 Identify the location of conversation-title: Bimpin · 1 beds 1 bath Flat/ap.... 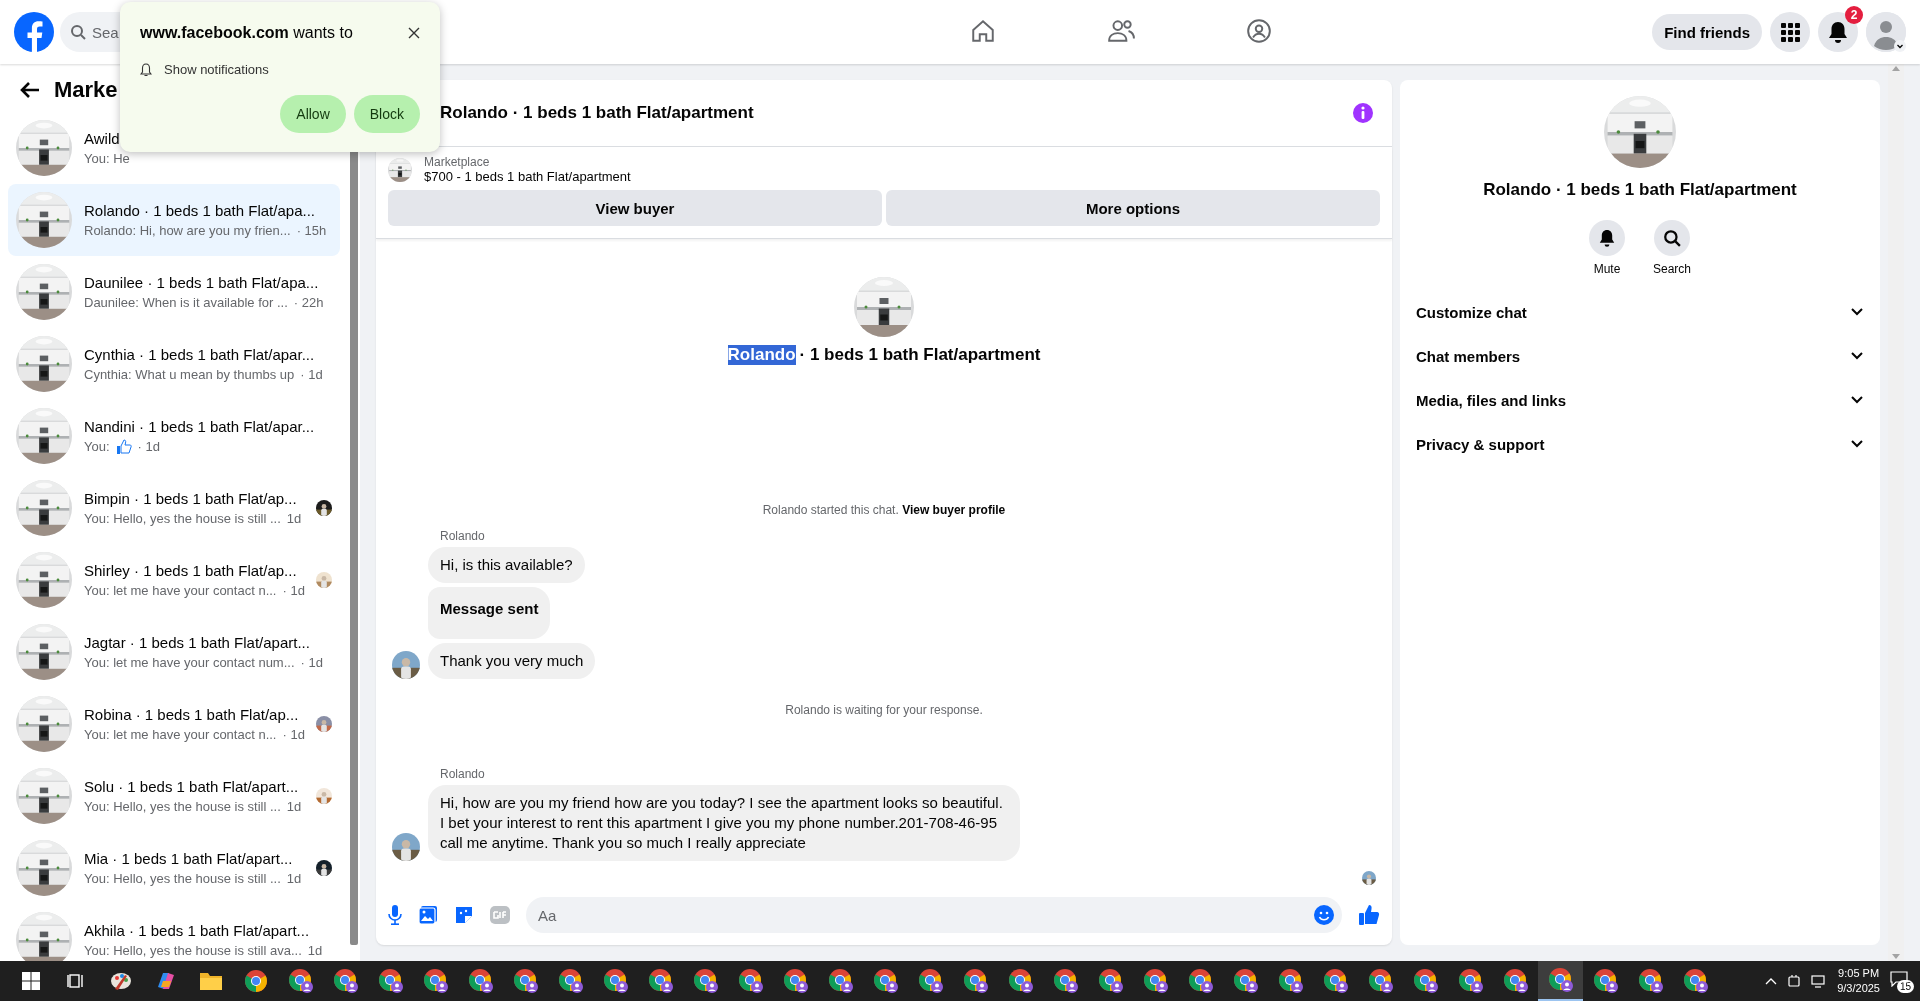
(191, 498).